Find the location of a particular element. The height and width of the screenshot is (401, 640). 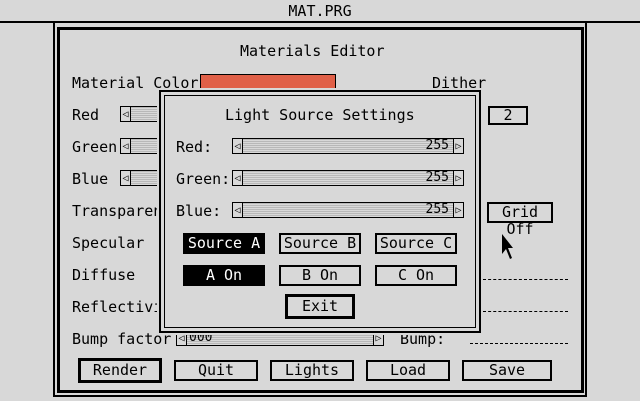

source-b-button: Source B is located at coordinates (320, 243).